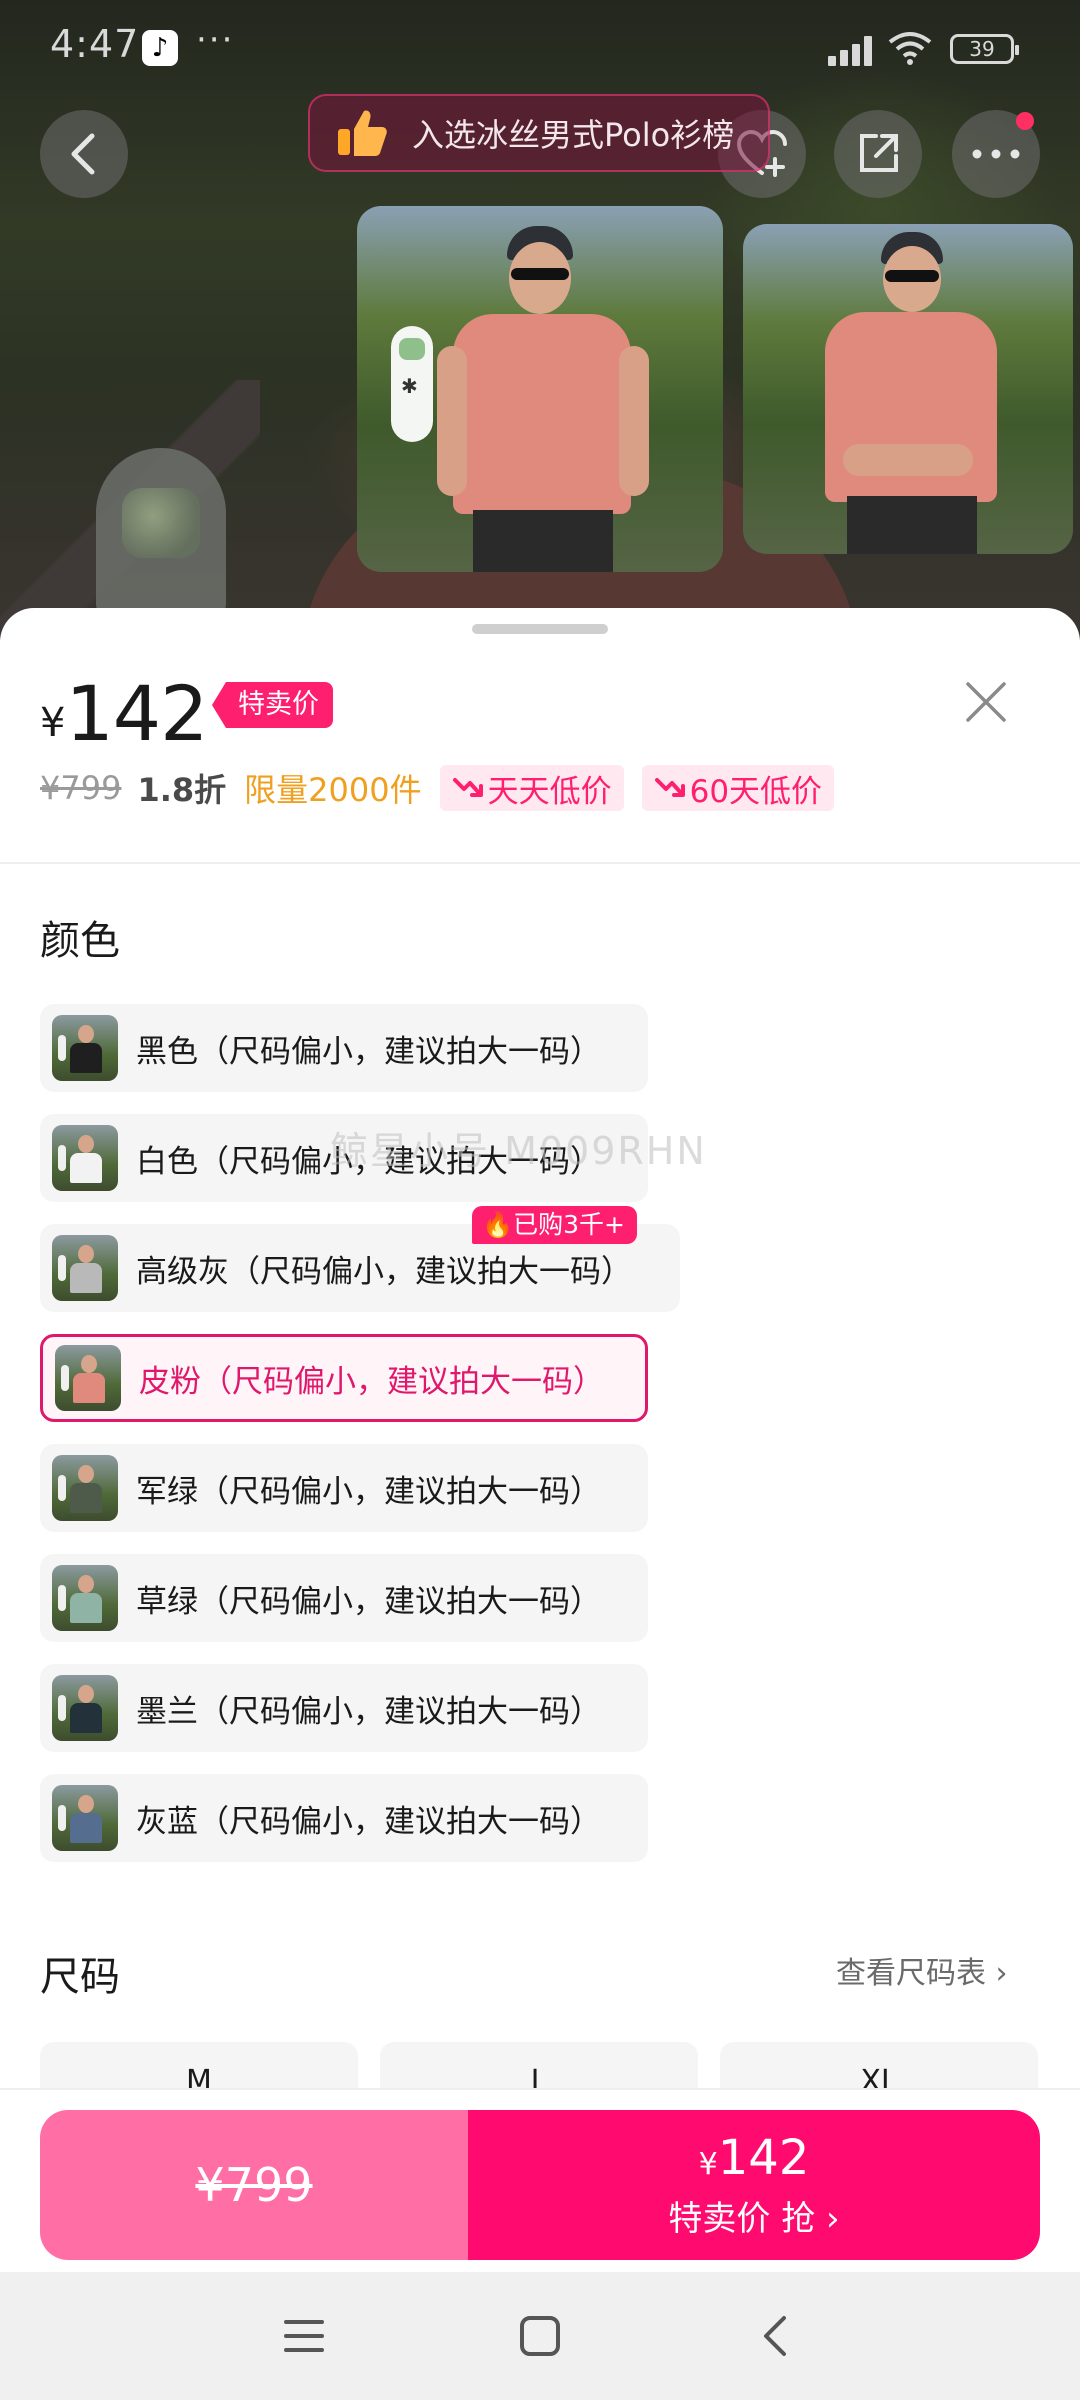  I want to click on wifi-icon, so click(910, 48).